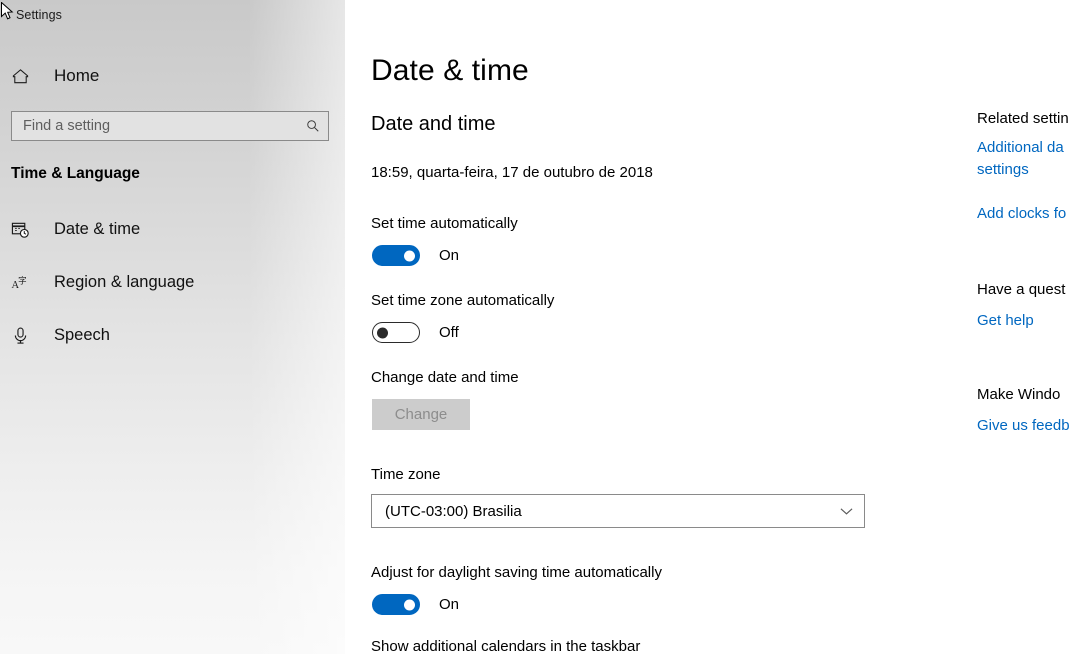 The image size is (1071, 654). I want to click on time-zone-dropdown: (UTC-03:00) Brasilia, so click(618, 511).